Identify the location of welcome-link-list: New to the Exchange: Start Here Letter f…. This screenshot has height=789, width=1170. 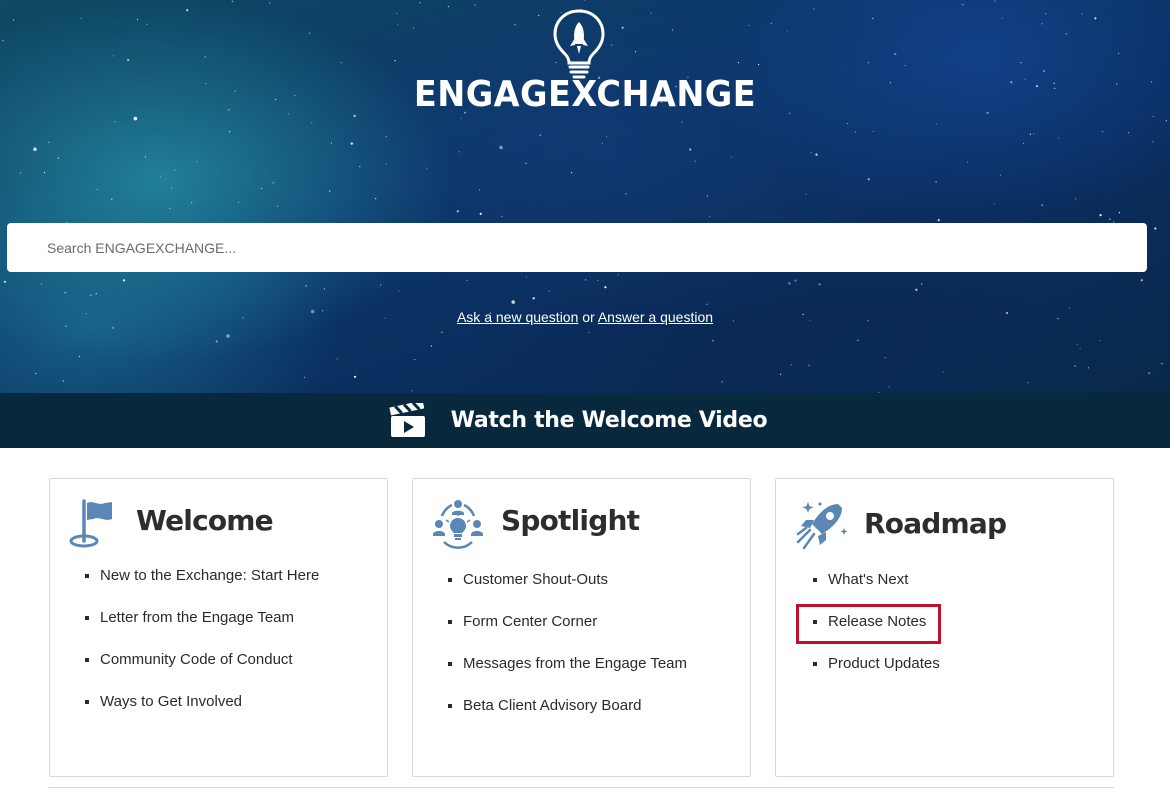
(202, 650).